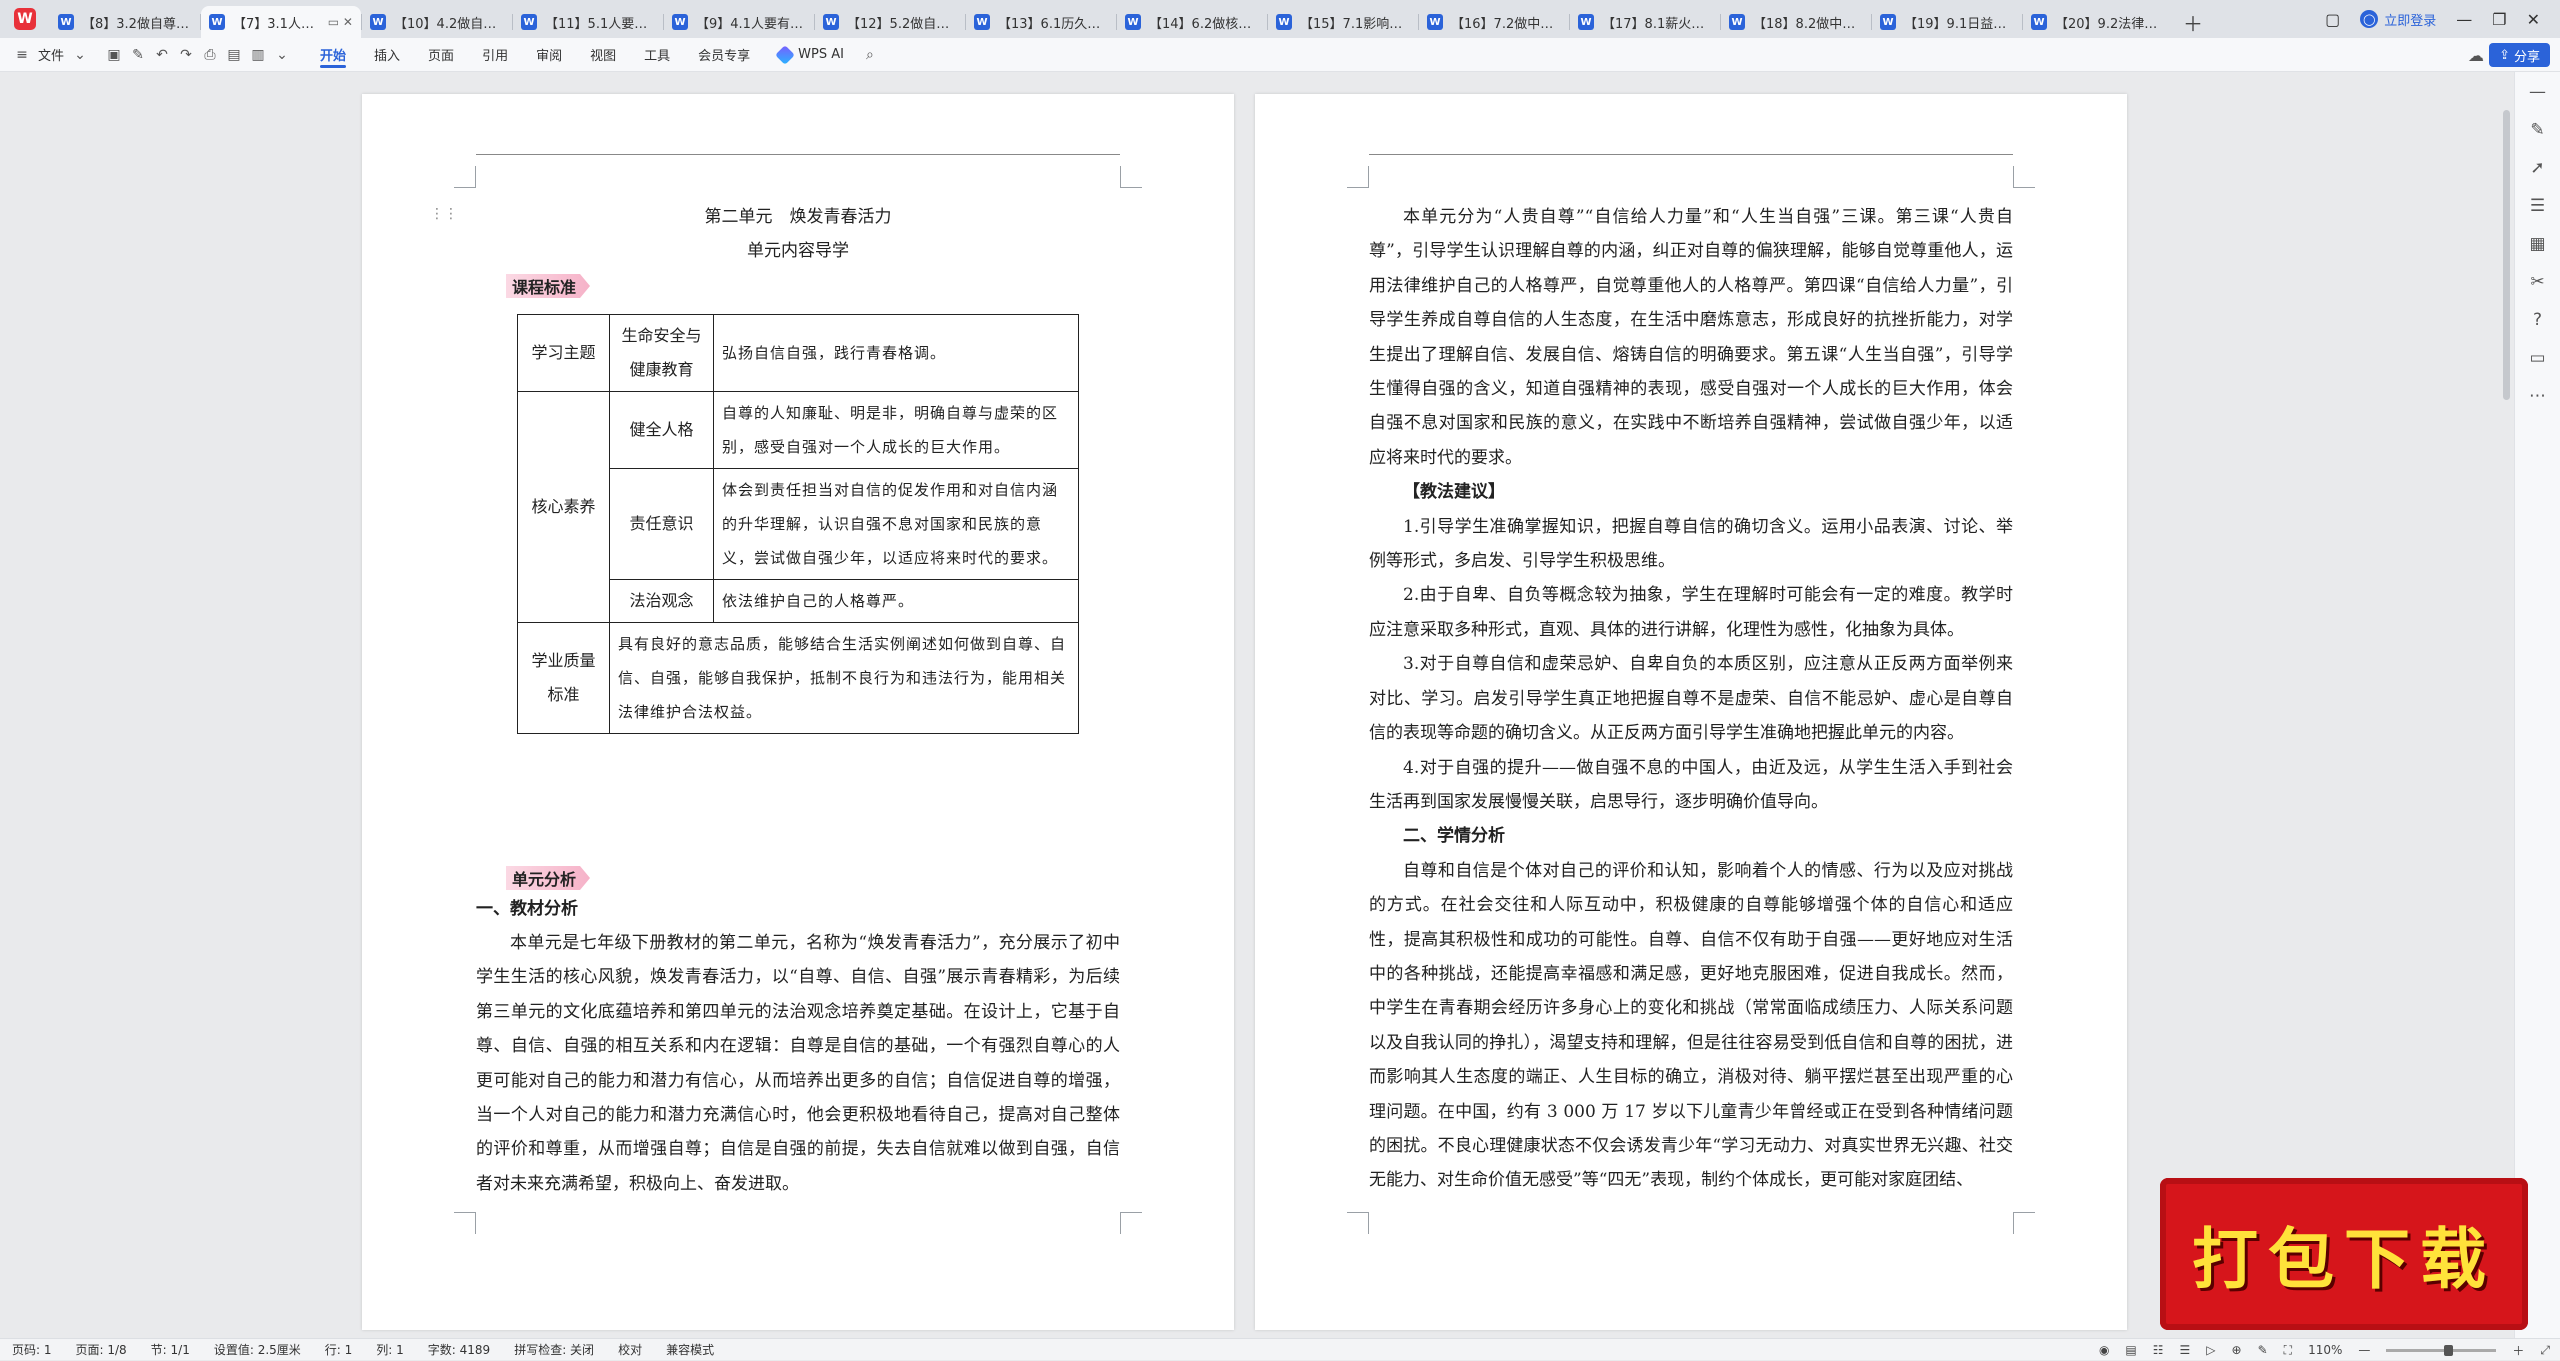 Image resolution: width=2560 pixels, height=1361 pixels. What do you see at coordinates (282, 55) in the screenshot?
I see `more-chevron-icon: ⌄` at bounding box center [282, 55].